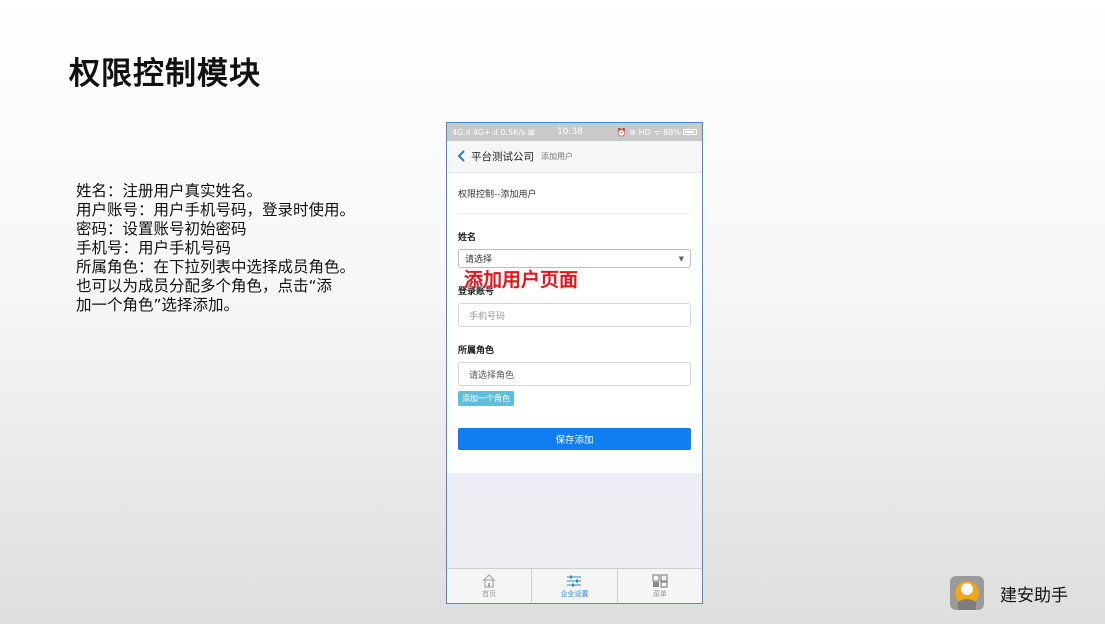 The image size is (1105, 624). Describe the element at coordinates (479, 260) in the screenshot. I see `name-select-value: 请选择` at that location.